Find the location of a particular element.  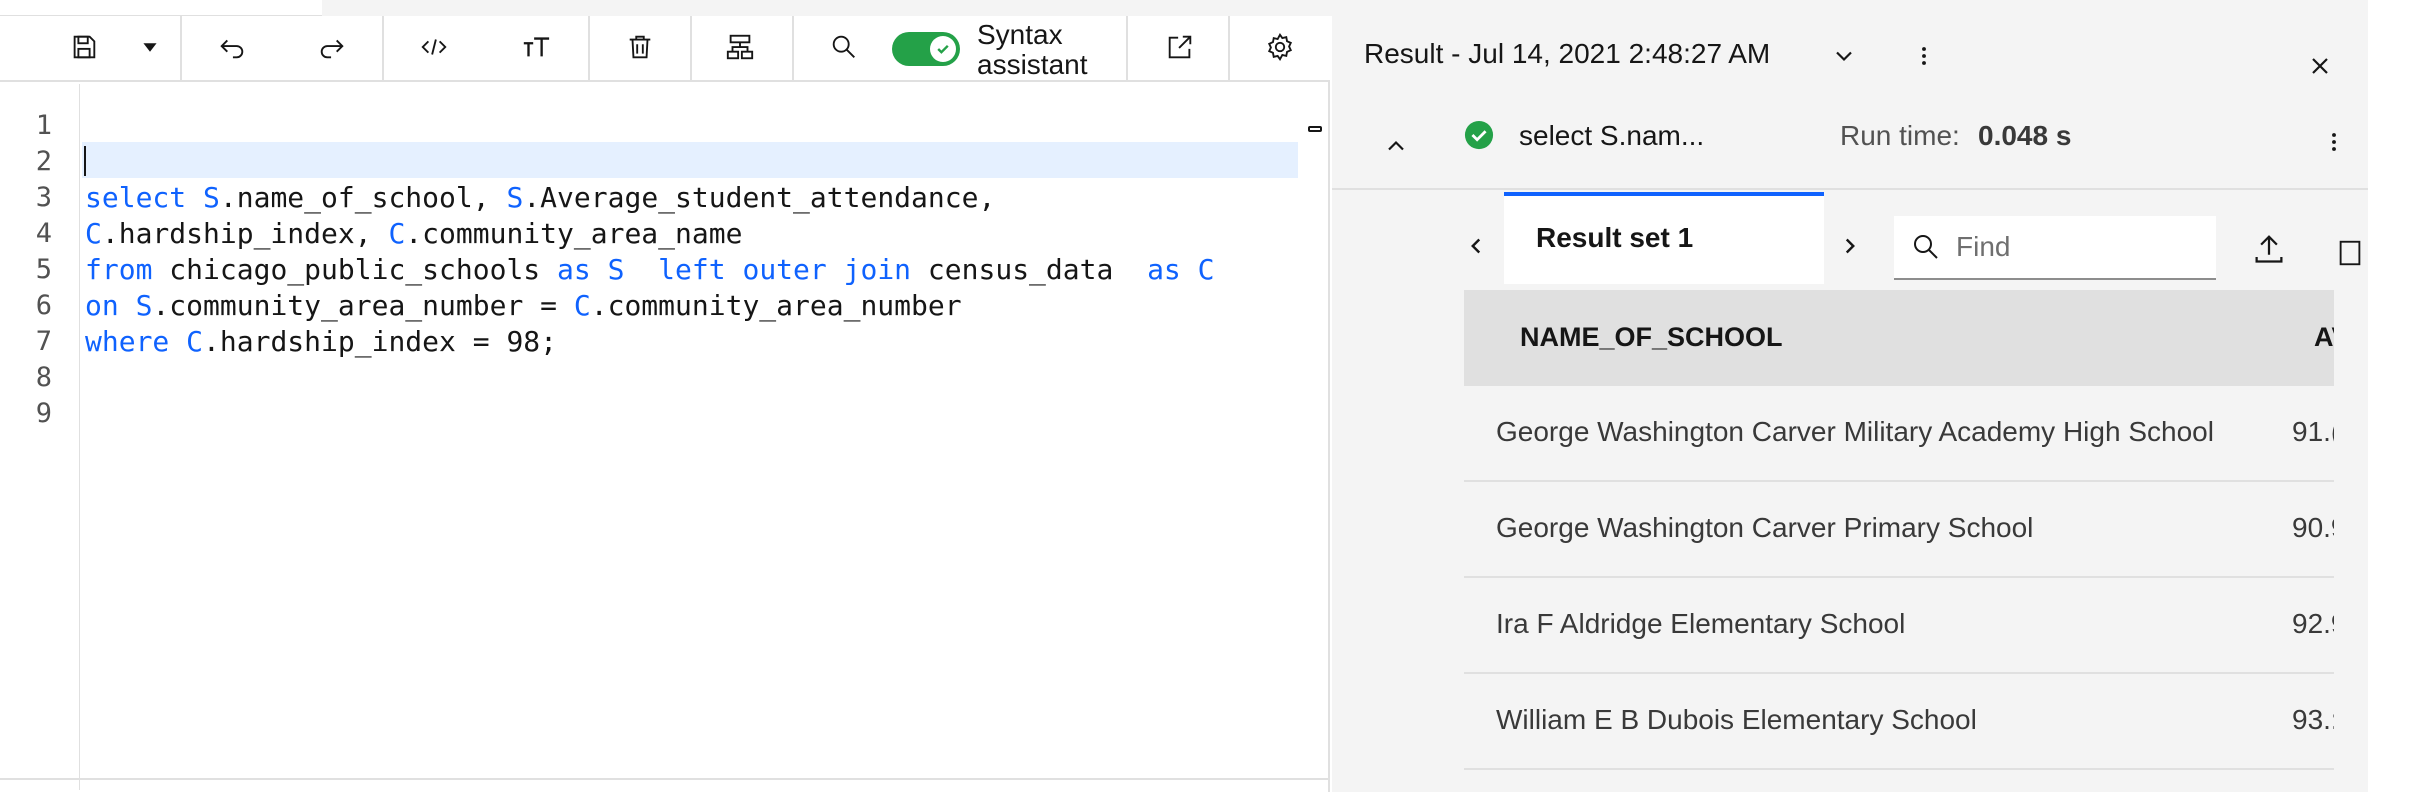

sql-keyword: from is located at coordinates (119, 269).